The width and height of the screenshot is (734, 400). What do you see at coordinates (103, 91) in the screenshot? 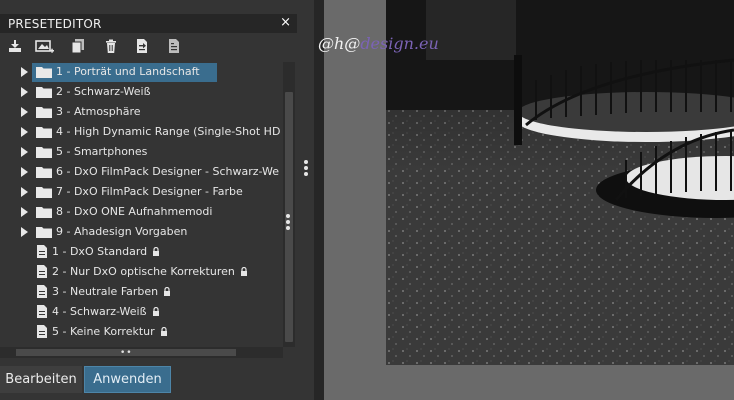
I see `folder-label: 2 - Schwarz-Weiß` at bounding box center [103, 91].